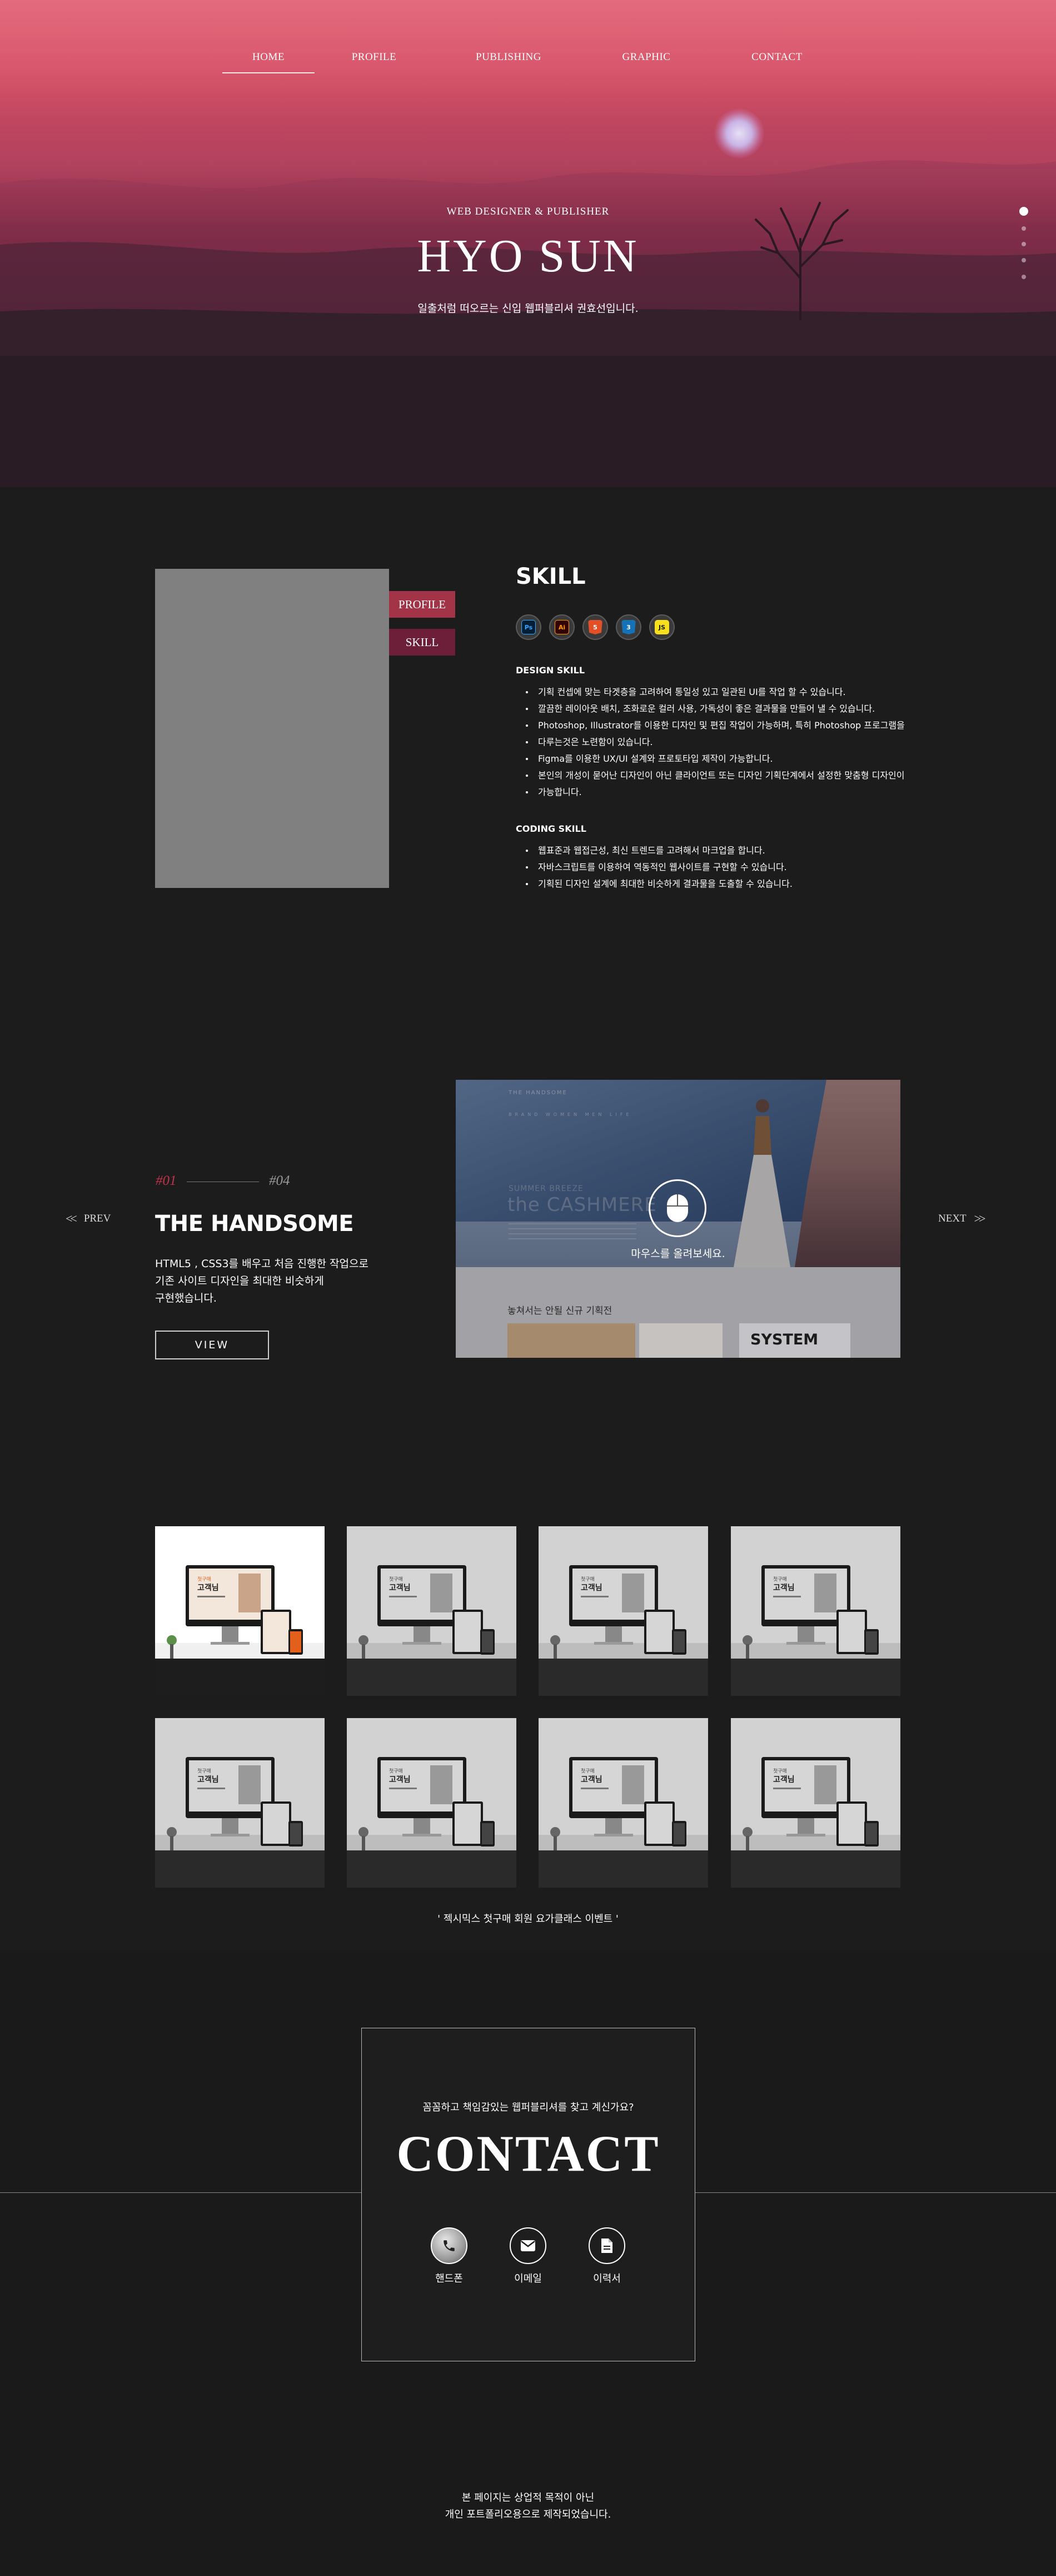  I want to click on contact-box, so click(528, 2194).